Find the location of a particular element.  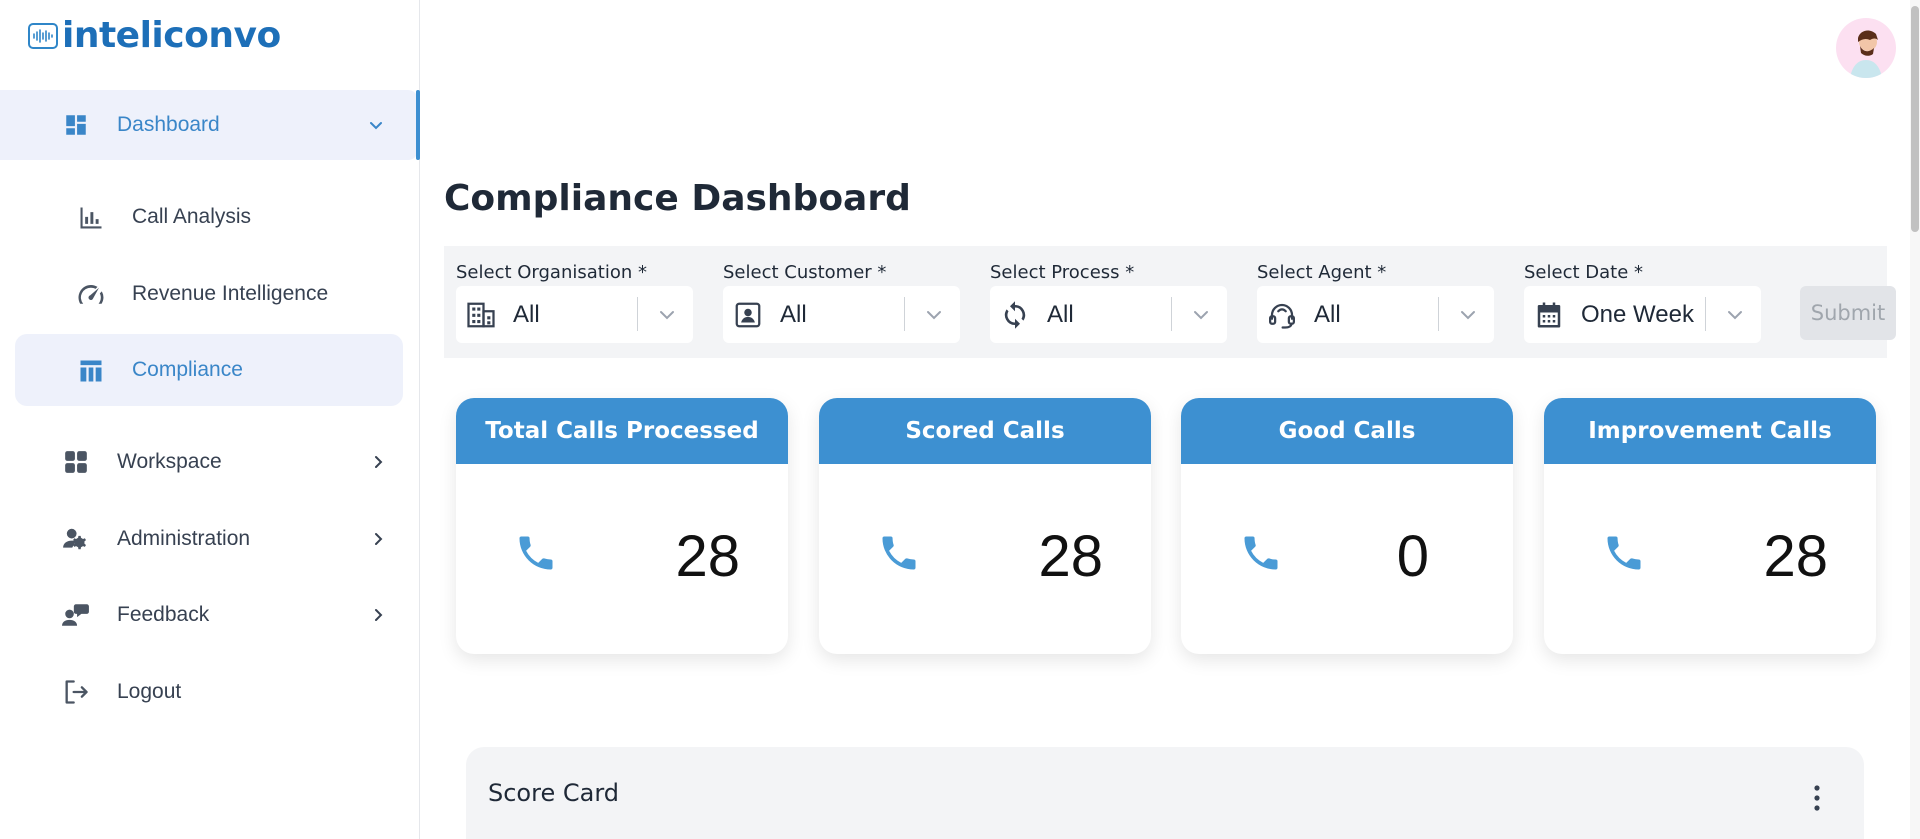

filter-organisation: Select Organisation * All is located at coordinates (574, 302).